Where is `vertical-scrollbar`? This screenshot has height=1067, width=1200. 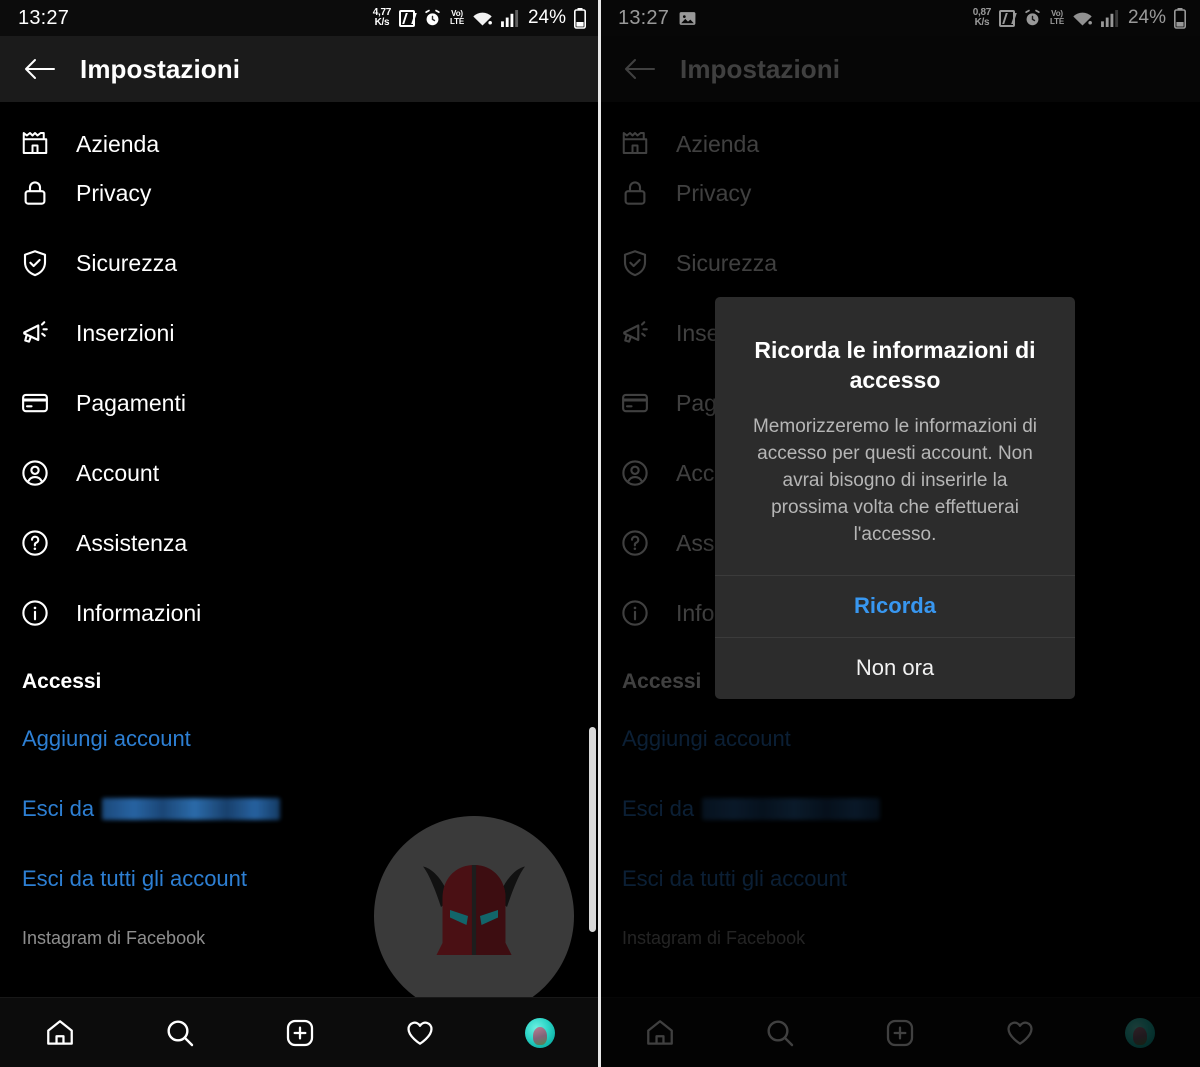
vertical-scrollbar is located at coordinates (592, 829).